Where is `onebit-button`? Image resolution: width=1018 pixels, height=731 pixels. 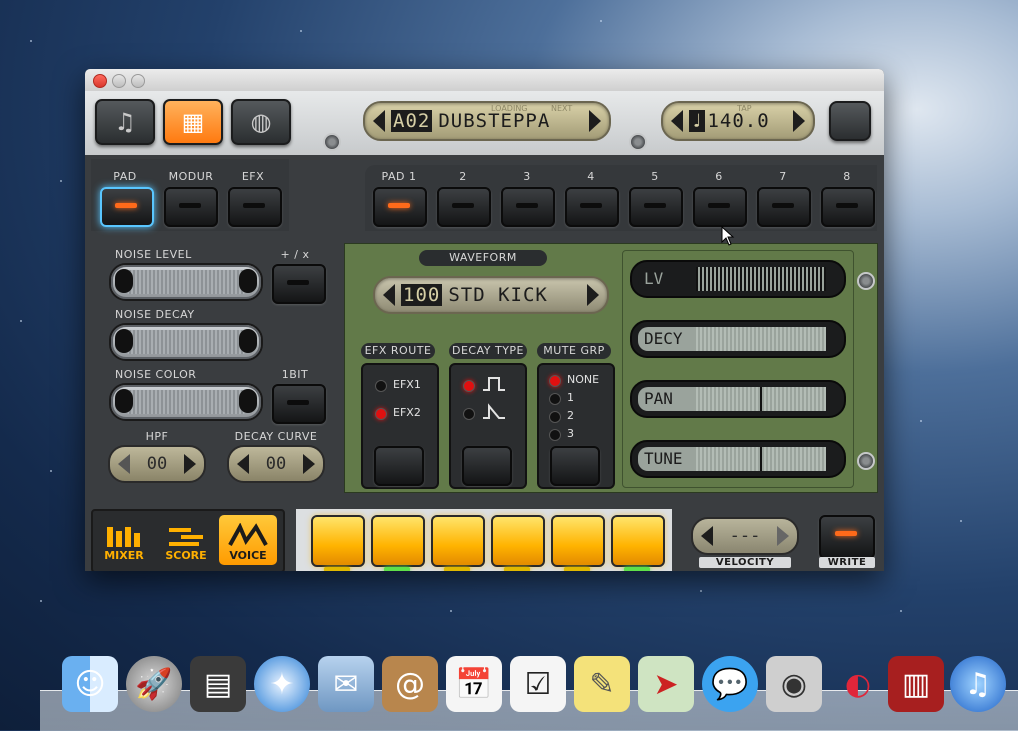 onebit-button is located at coordinates (299, 404).